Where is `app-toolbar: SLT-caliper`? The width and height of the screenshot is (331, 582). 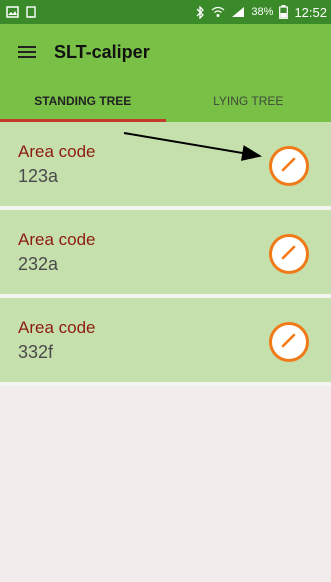
app-toolbar: SLT-caliper is located at coordinates (165, 52).